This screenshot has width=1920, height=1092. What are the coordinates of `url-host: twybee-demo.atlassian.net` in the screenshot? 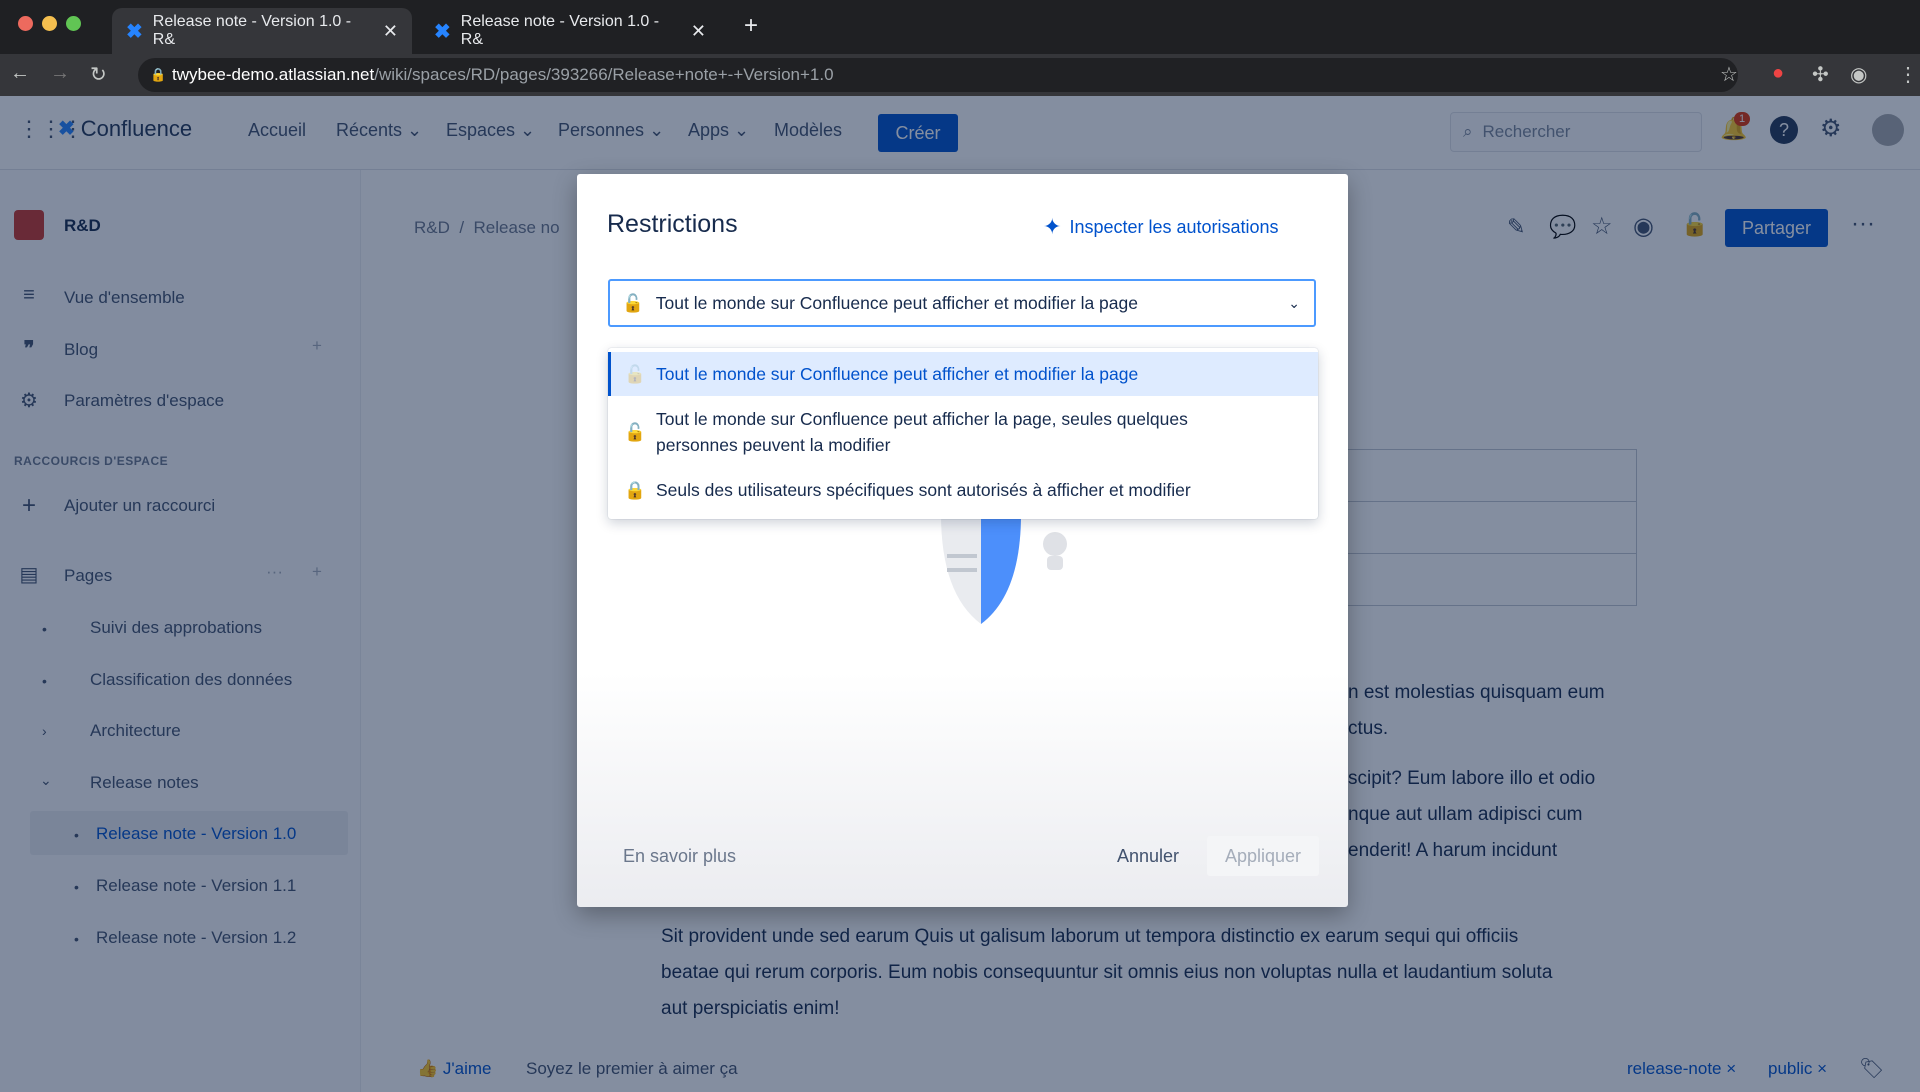 It's located at (273, 74).